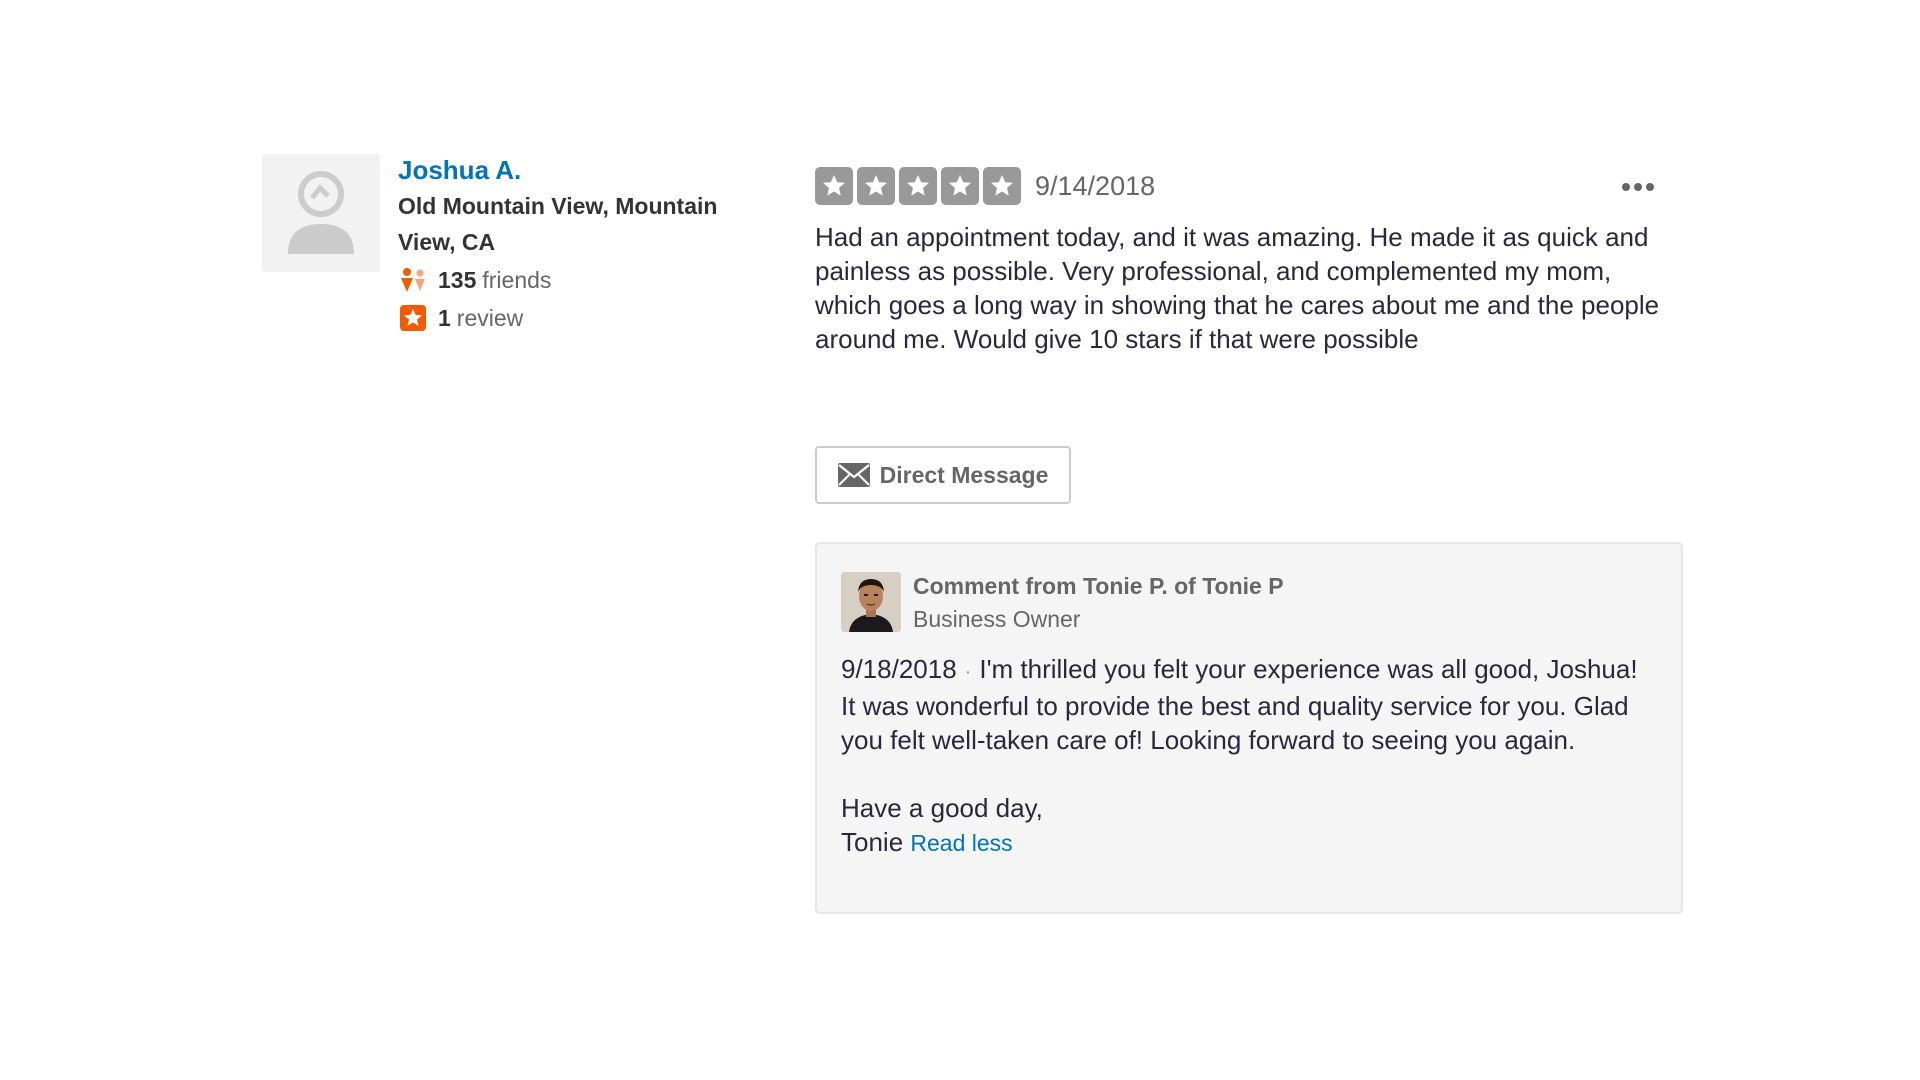  Describe the element at coordinates (413, 280) in the screenshot. I see `friends-icon` at that location.